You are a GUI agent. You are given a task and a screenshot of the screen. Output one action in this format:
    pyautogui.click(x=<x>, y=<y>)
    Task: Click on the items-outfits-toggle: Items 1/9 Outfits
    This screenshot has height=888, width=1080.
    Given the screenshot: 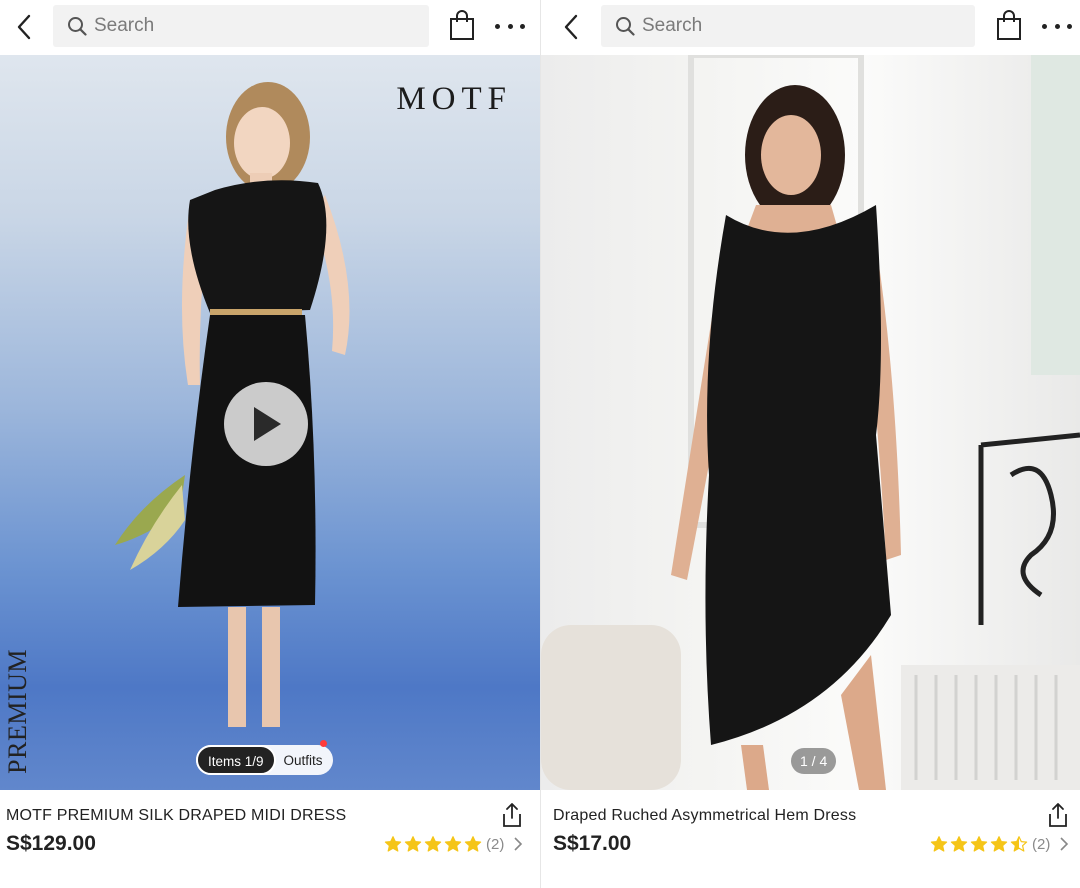 What is the action you would take?
    pyautogui.click(x=264, y=757)
    